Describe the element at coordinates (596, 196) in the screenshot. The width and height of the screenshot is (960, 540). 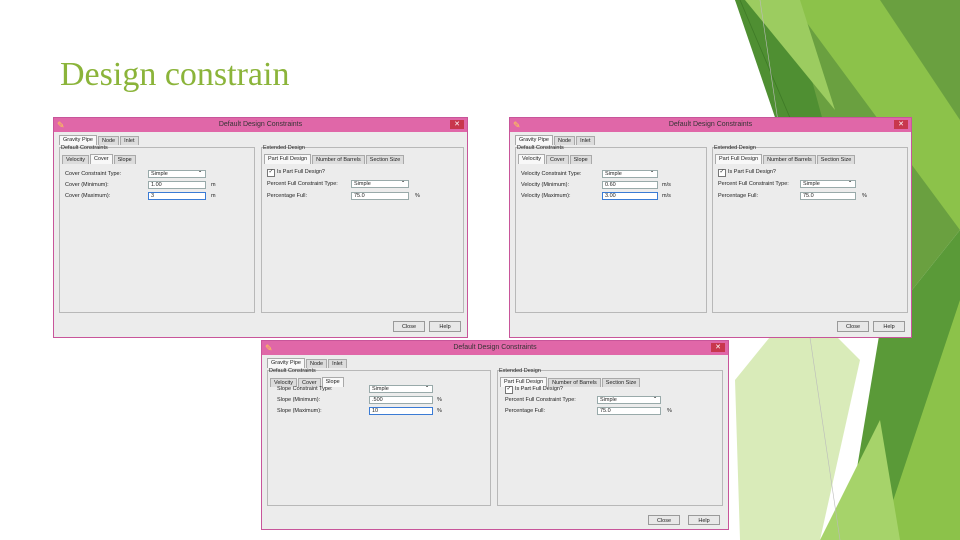
I see `velocity-maximum-row: Velocity (Maximum): 3.00 m/s` at that location.